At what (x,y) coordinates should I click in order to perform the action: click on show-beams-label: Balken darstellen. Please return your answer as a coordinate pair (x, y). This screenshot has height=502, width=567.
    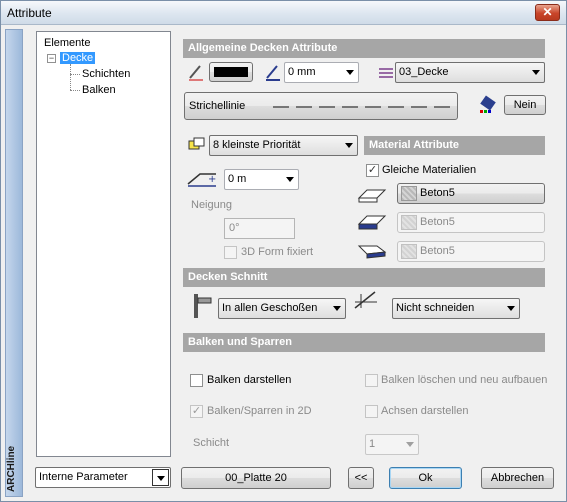
    Looking at the image, I should click on (249, 380).